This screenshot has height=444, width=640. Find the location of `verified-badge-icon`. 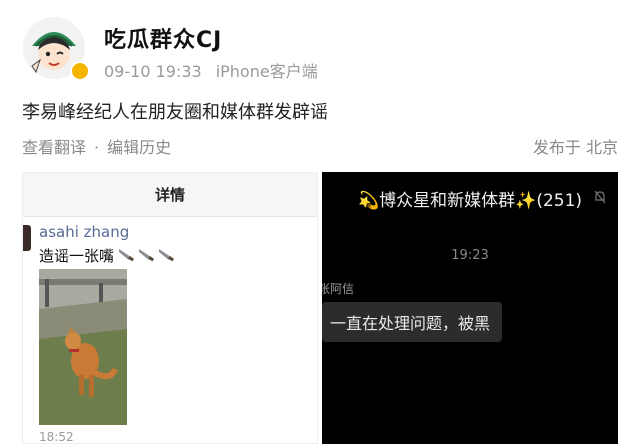

verified-badge-icon is located at coordinates (80, 71).